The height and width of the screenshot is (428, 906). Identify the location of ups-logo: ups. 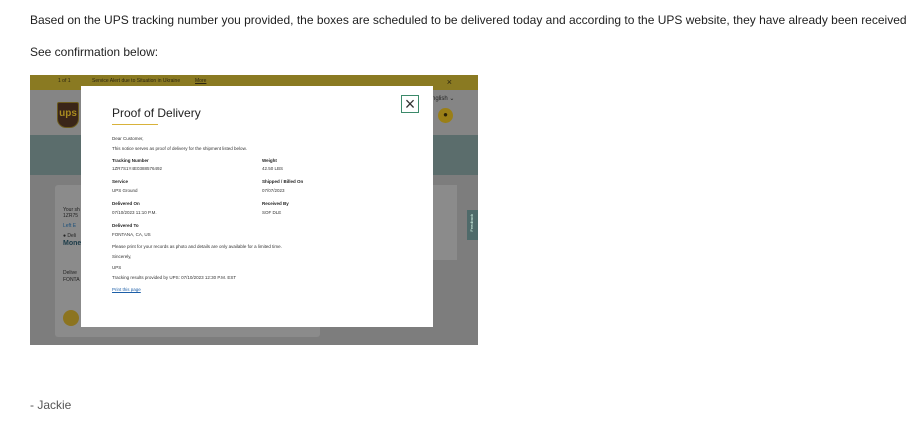
(68, 115).